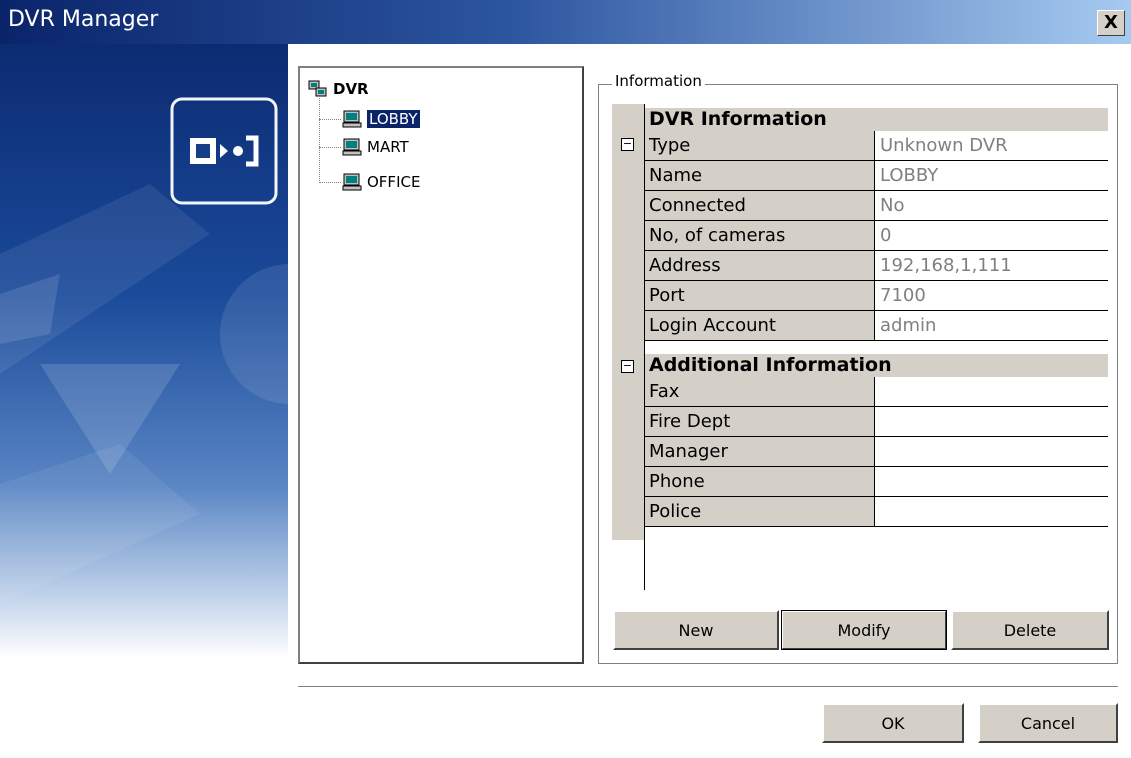 Image resolution: width=1131 pixels, height=758 pixels. Describe the element at coordinates (876, 365) in the screenshot. I see `category-additional-information: Additional Information` at that location.